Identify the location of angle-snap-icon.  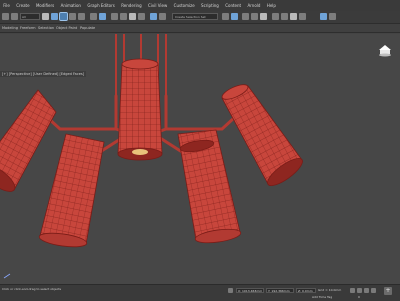
(123, 16).